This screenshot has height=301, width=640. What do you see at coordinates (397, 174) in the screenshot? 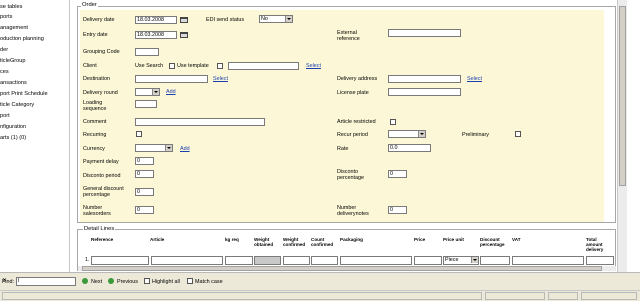
I see `disconto-percentage-field: 0` at bounding box center [397, 174].